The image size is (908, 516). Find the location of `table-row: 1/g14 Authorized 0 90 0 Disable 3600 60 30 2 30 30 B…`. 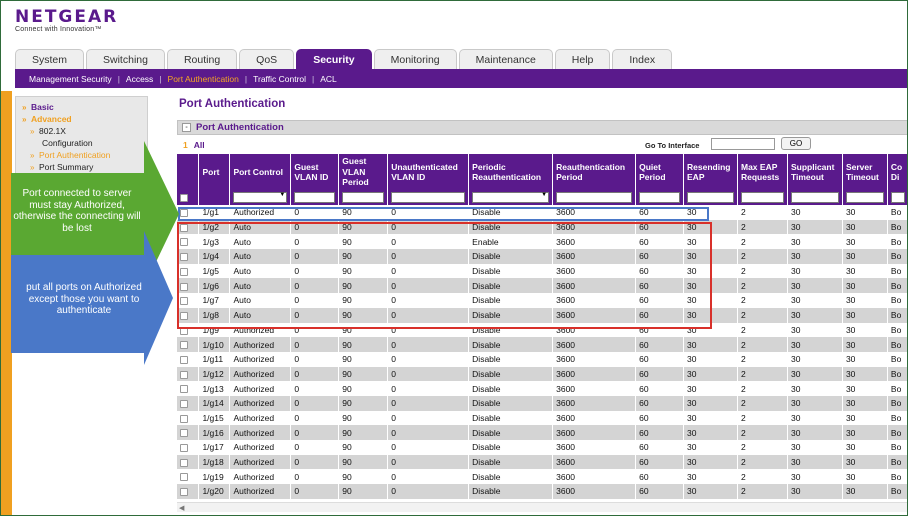

table-row: 1/g14 Authorized 0 90 0 Disable 3600 60 30 2 30 30 B… is located at coordinates (542, 403).